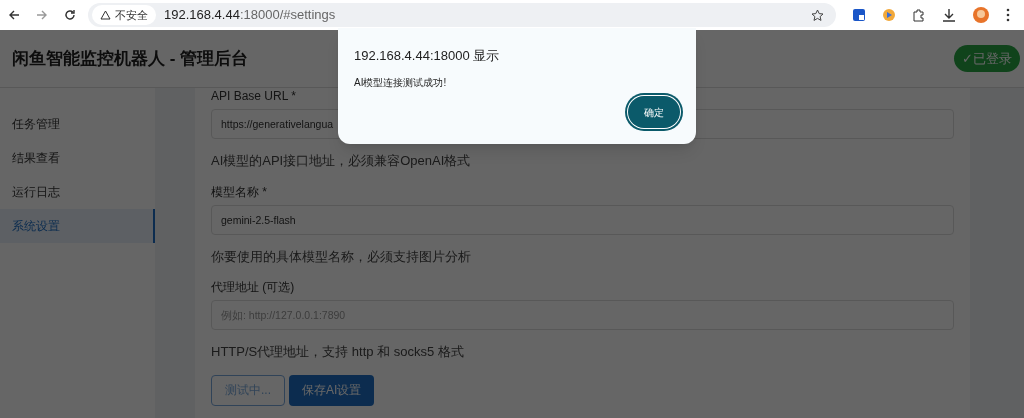 This screenshot has height=418, width=1024. Describe the element at coordinates (341, 161) in the screenshot. I see `help-text: AI模型的API接口地址，必须兼容OpenAI格式` at that location.